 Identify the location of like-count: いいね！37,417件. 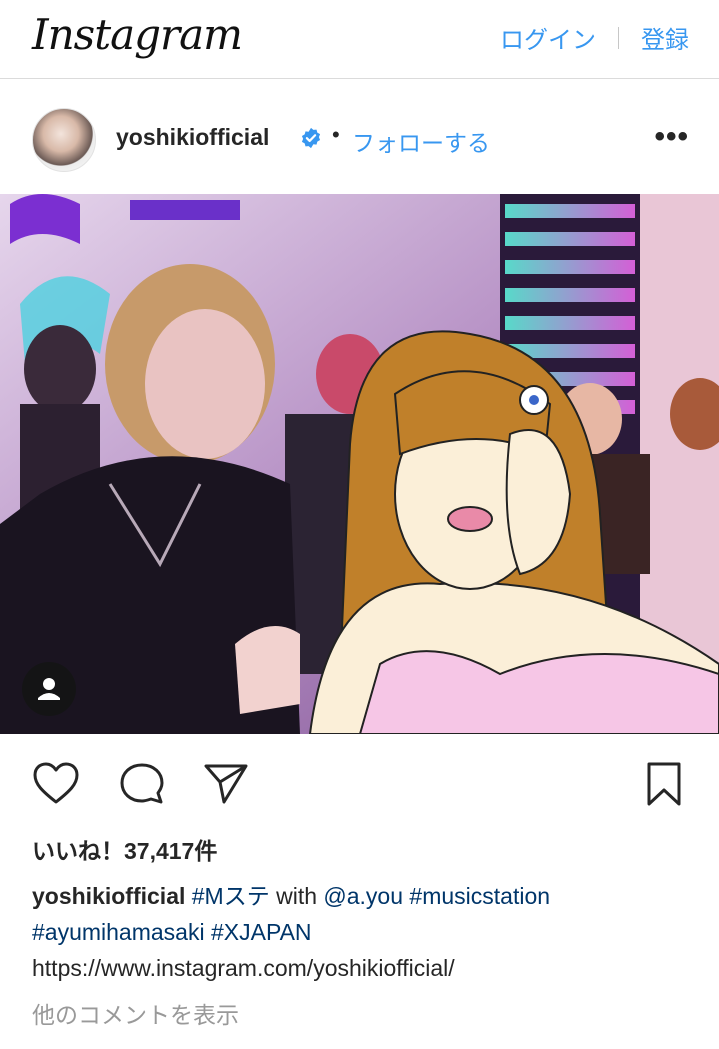
(124, 849).